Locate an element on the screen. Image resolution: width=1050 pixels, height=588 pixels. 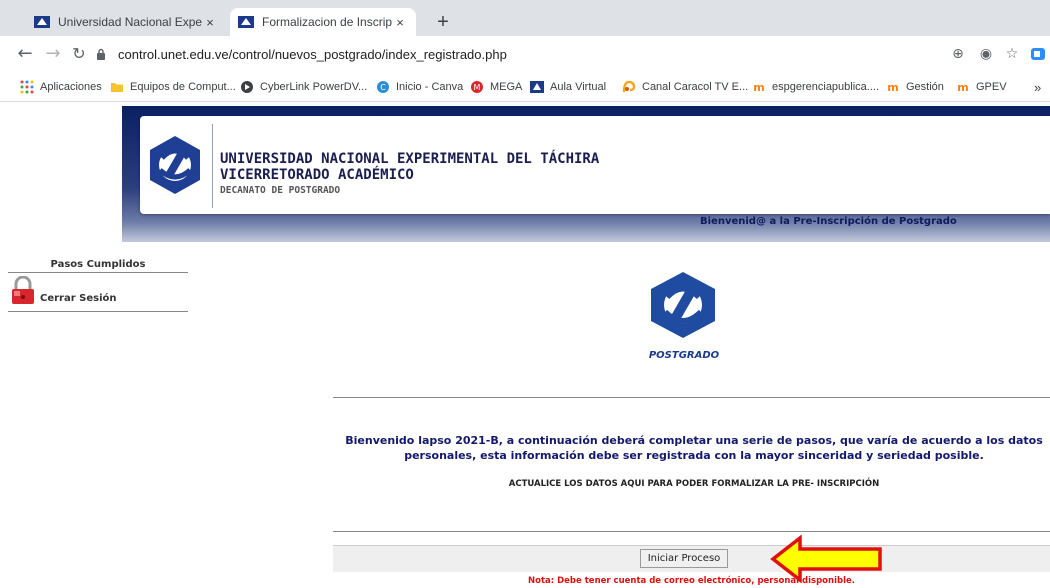
start-process-button: Iniciar Proceso is located at coordinates (684, 558).